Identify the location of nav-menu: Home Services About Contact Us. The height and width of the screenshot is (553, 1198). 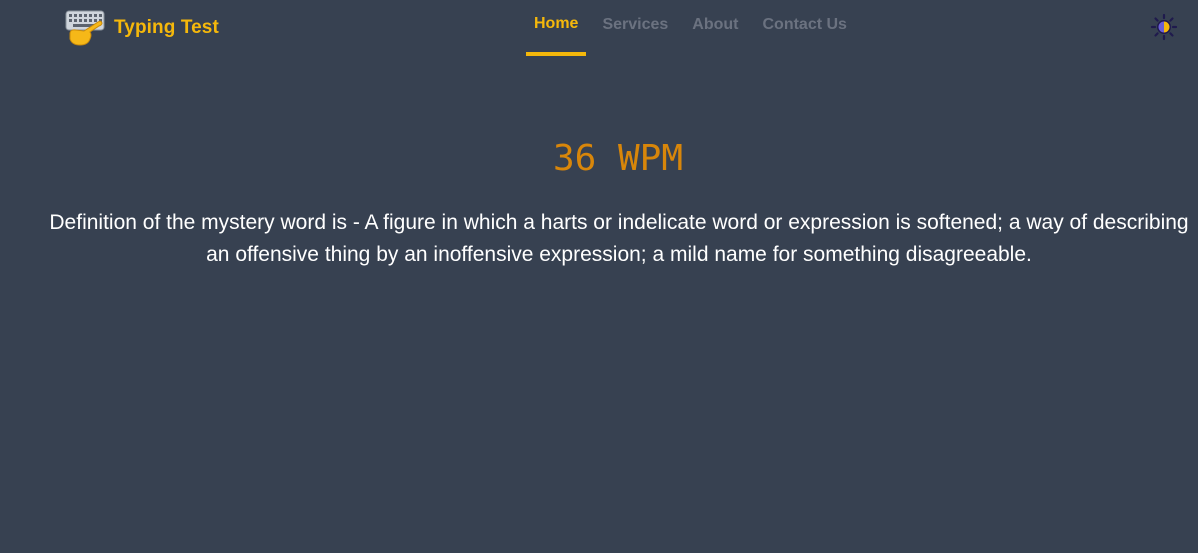
(698, 28).